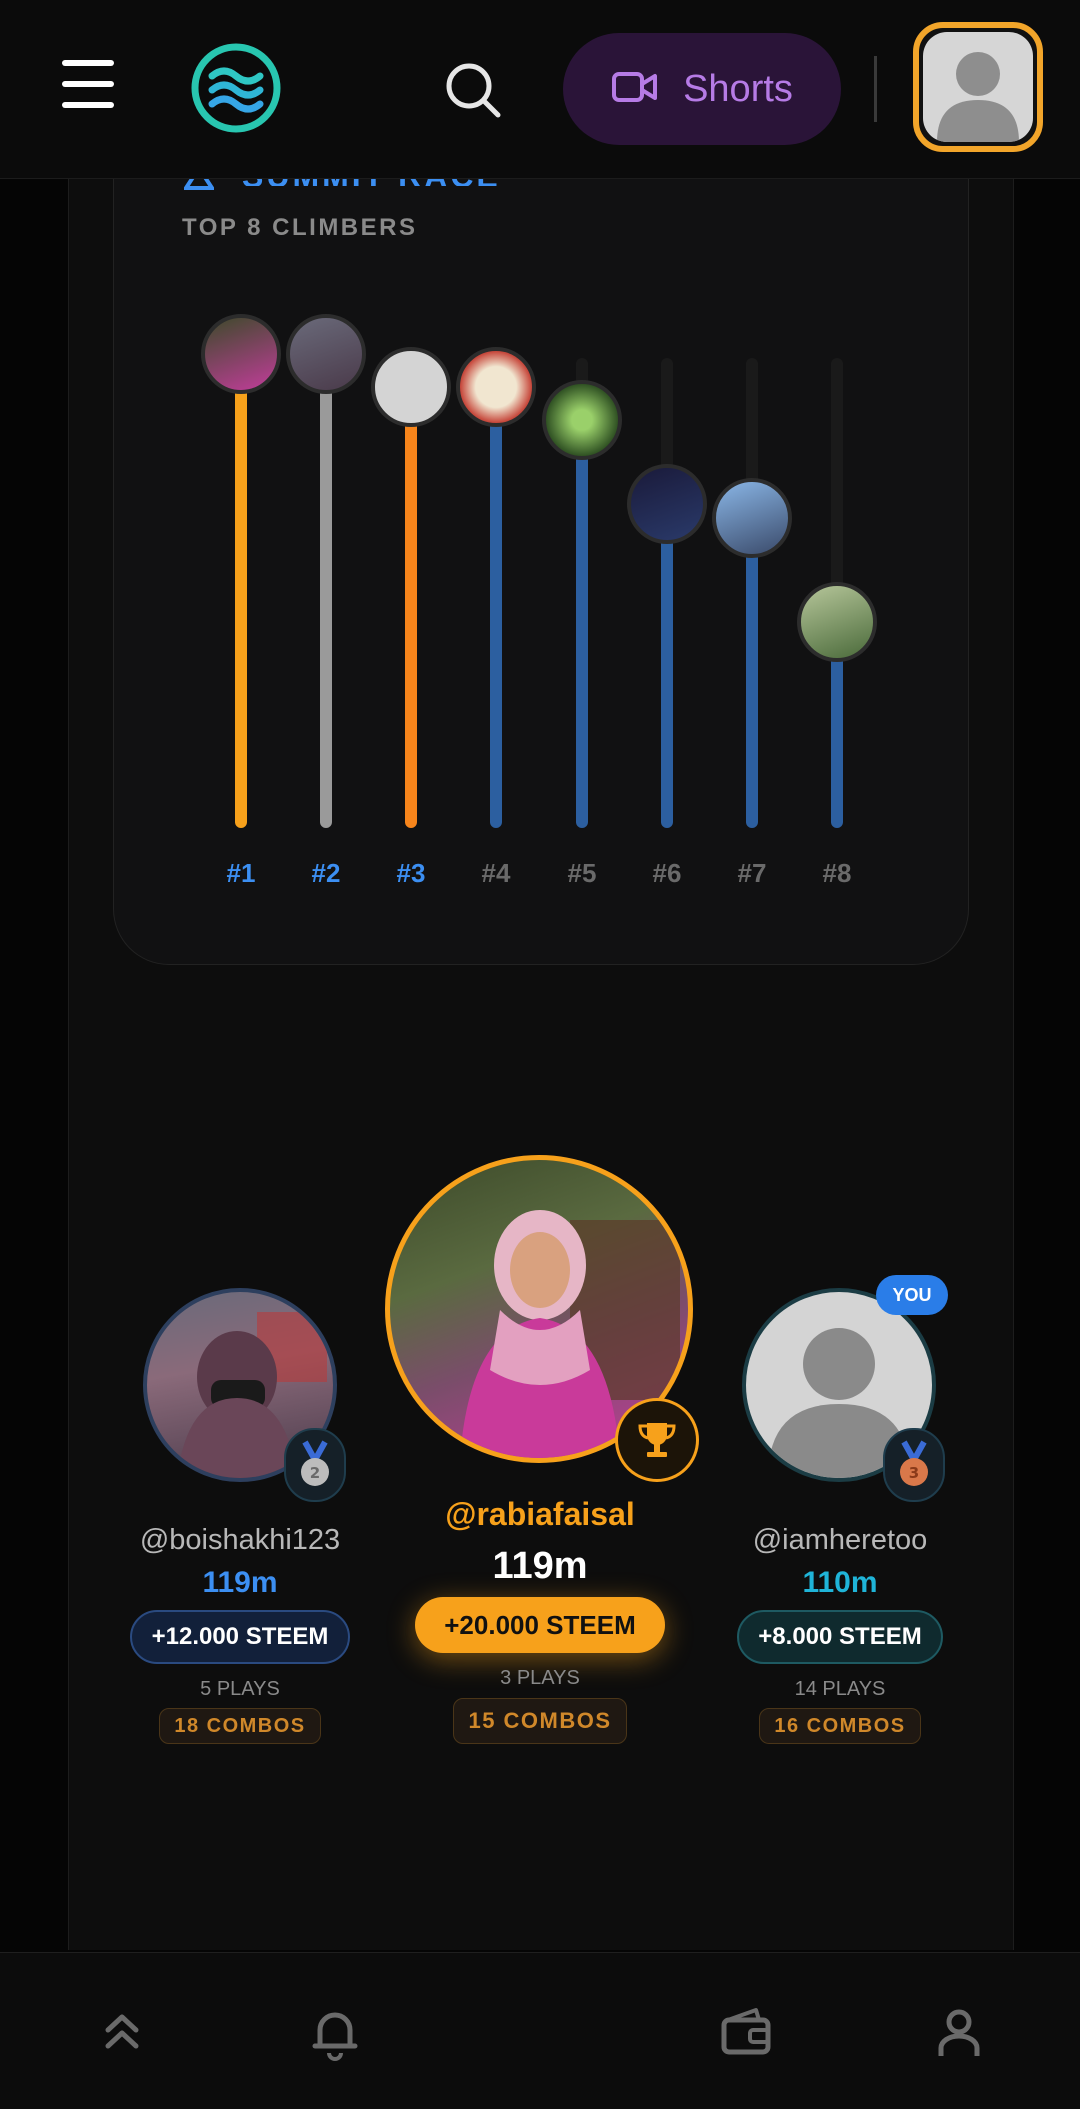  What do you see at coordinates (635, 89) in the screenshot?
I see `video-camera-icon` at bounding box center [635, 89].